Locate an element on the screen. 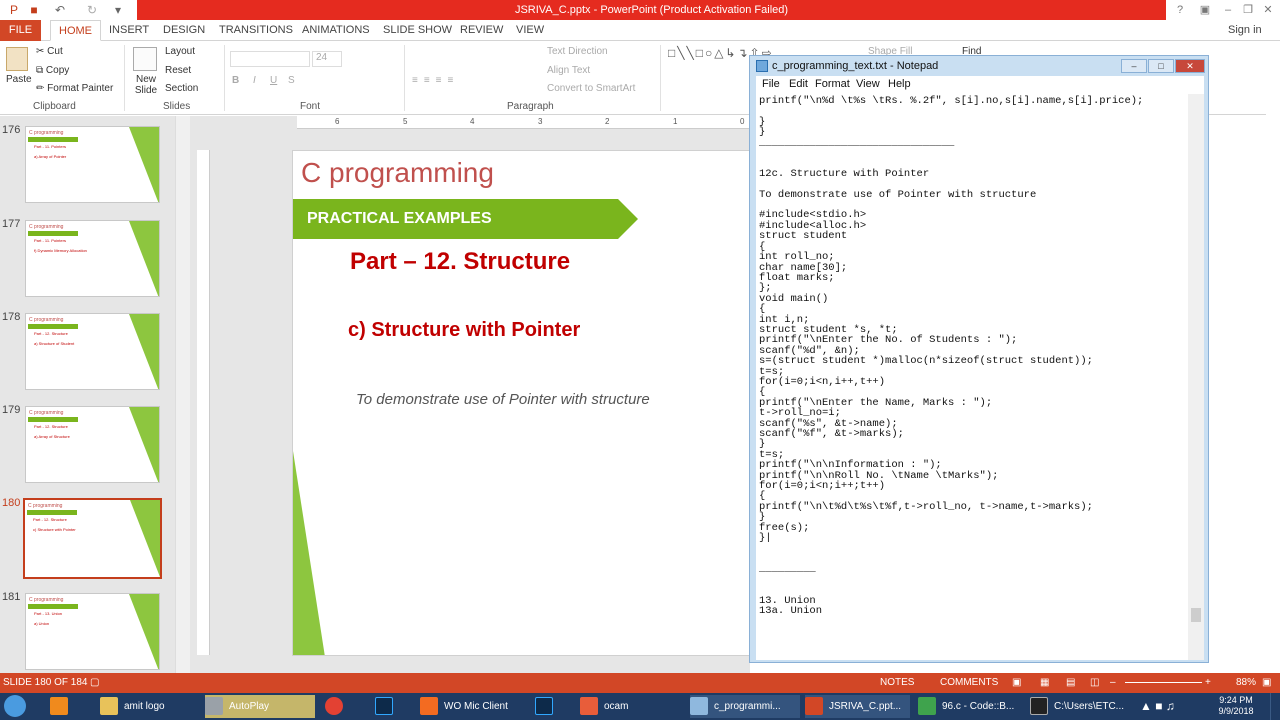 The height and width of the screenshot is (720, 1280). tab-animations: ANIMATIONS is located at coordinates (336, 30).